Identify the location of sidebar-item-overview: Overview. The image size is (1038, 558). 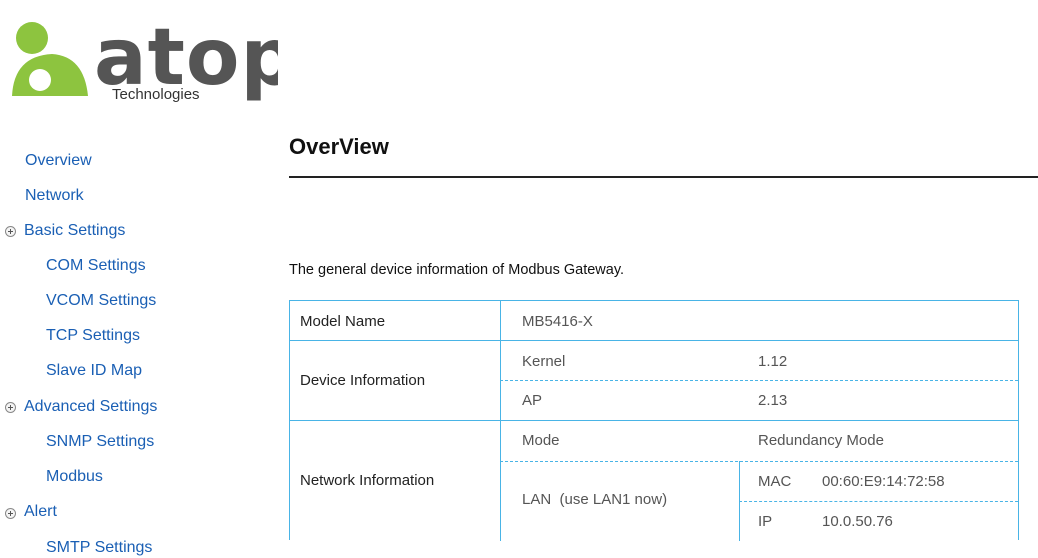
(58, 161).